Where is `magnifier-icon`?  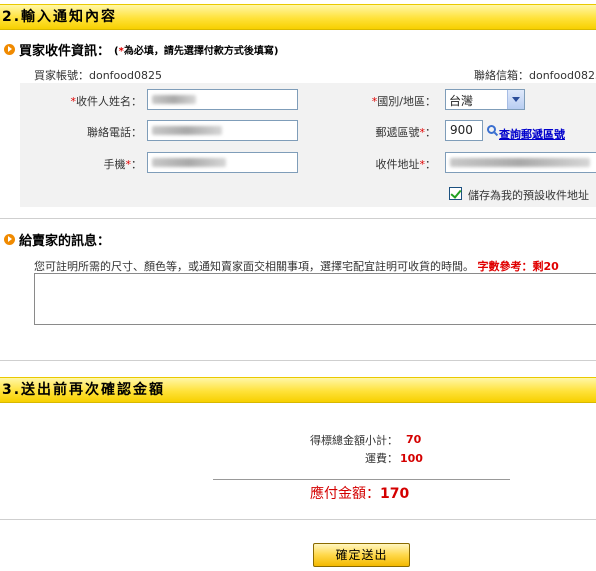
magnifier-icon is located at coordinates (491, 129).